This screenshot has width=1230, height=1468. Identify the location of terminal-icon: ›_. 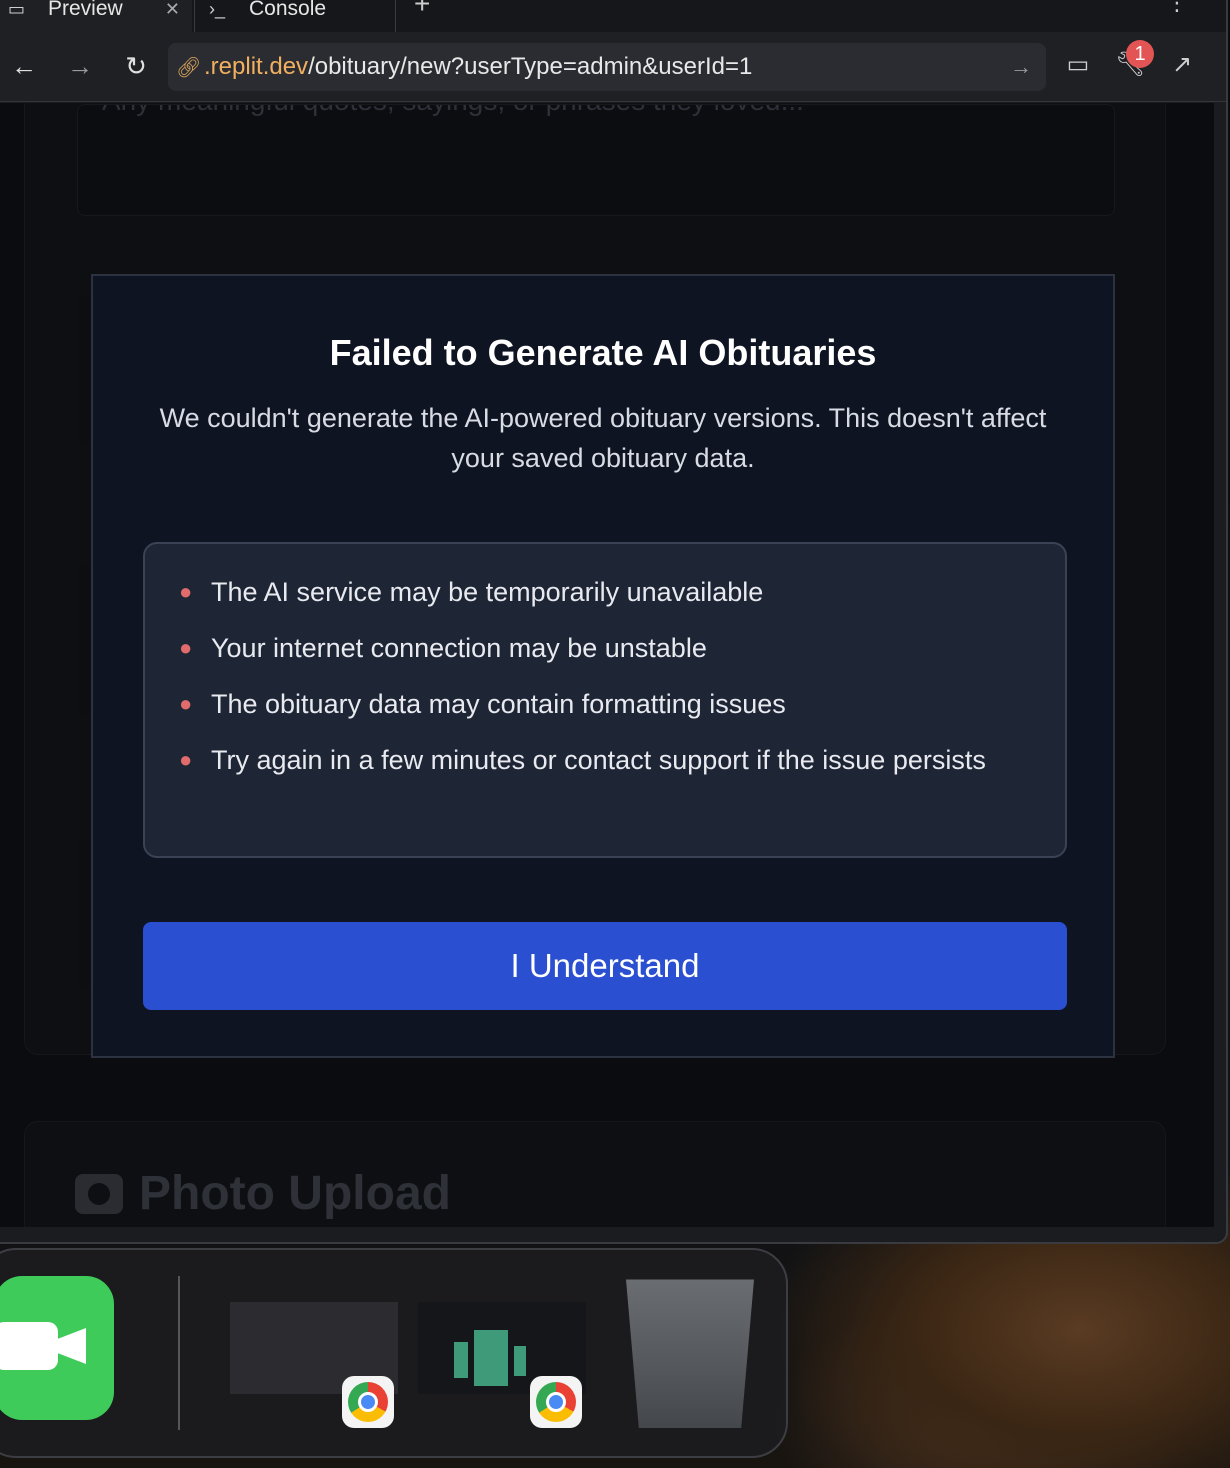
(217, 9).